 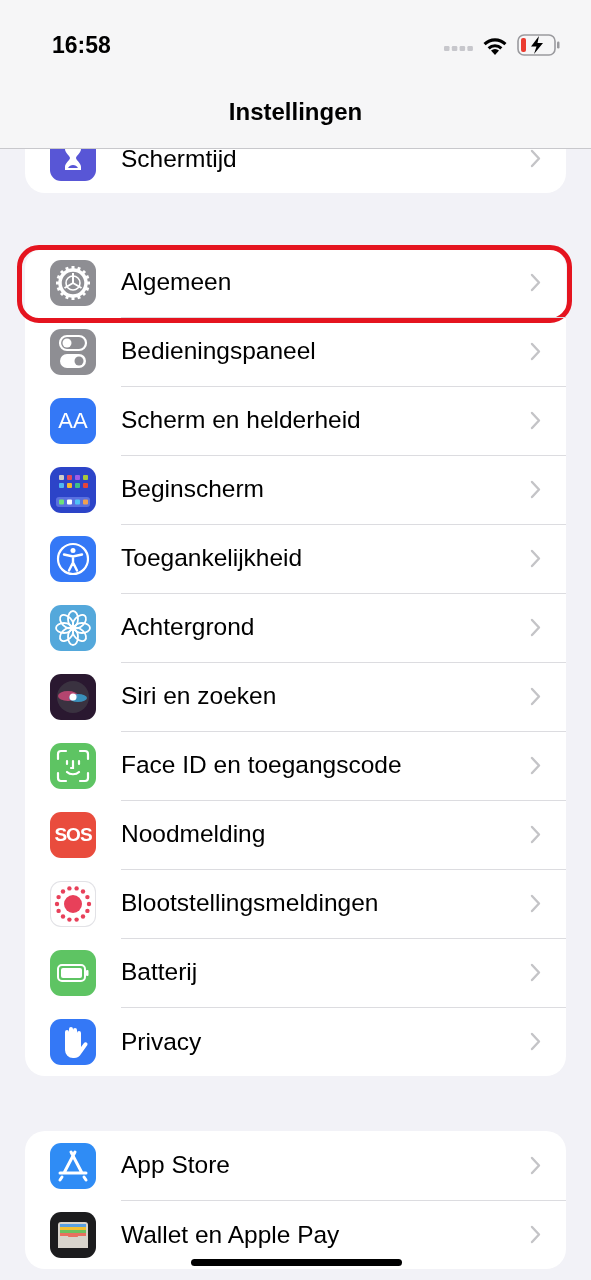 I want to click on settings-row: Blootstellingsmeldingen, so click(x=295, y=903).